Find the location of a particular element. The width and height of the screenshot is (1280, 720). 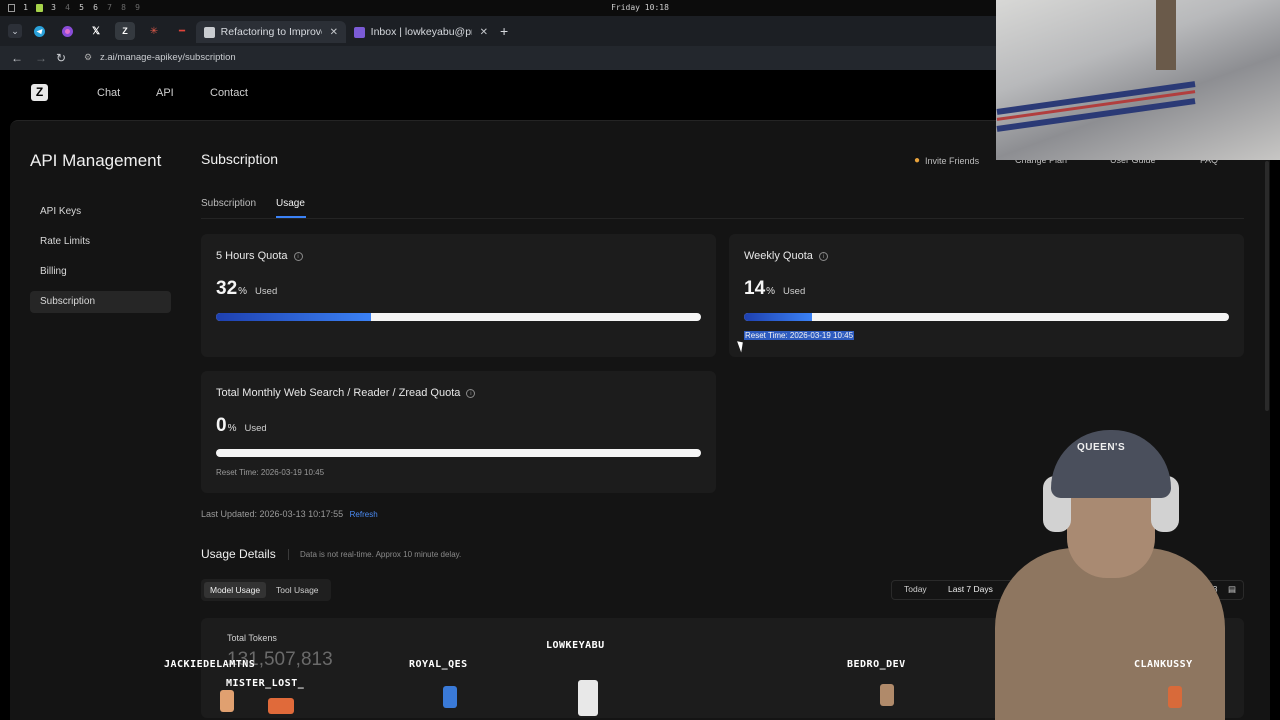

monthly-progress-bar is located at coordinates (458, 453).